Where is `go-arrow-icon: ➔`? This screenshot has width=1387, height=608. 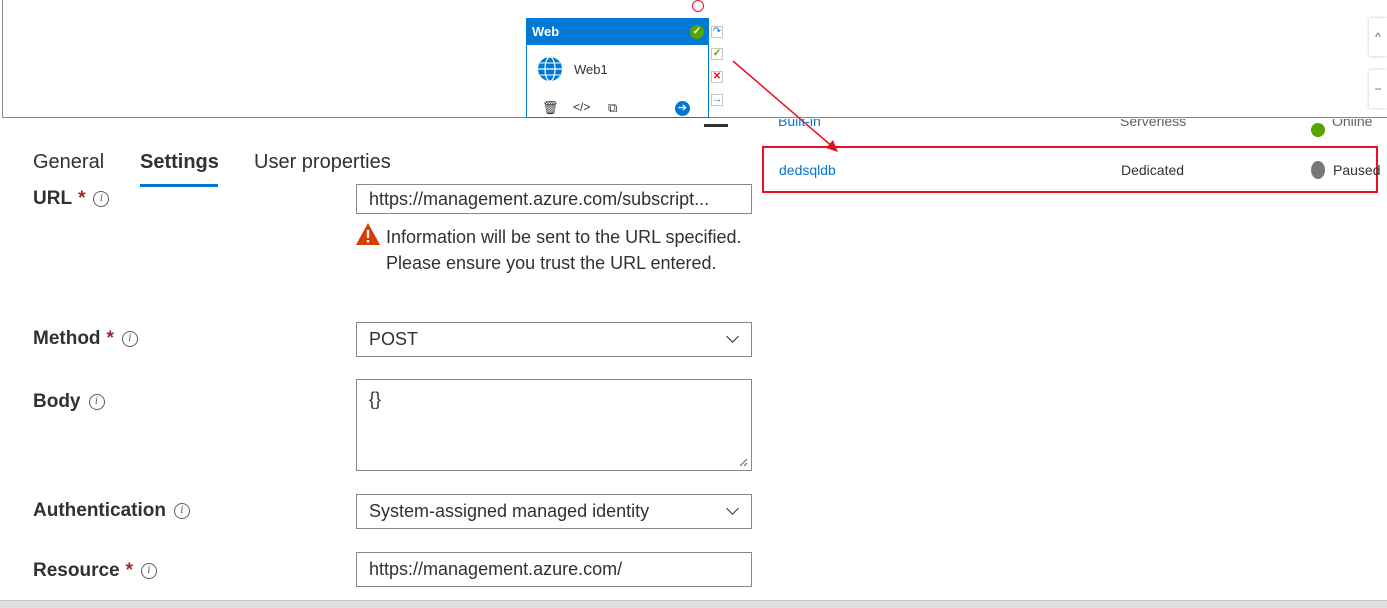
go-arrow-icon: ➔ is located at coordinates (682, 108).